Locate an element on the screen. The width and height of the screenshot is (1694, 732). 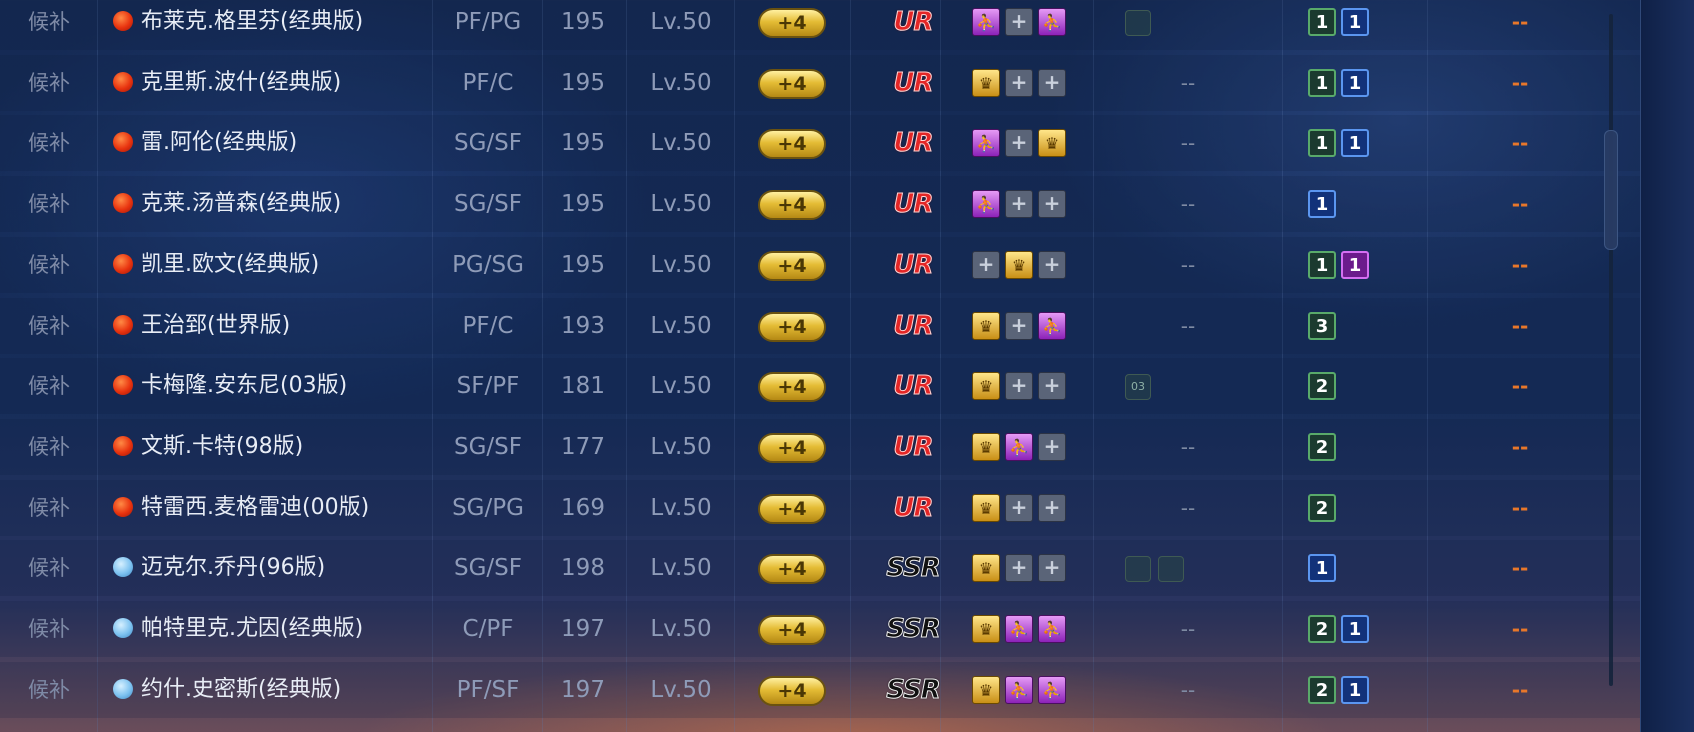
player-overall: 197 is located at coordinates (583, 689).